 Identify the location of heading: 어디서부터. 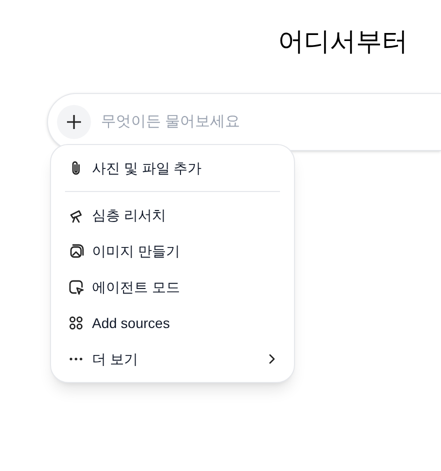
(343, 41).